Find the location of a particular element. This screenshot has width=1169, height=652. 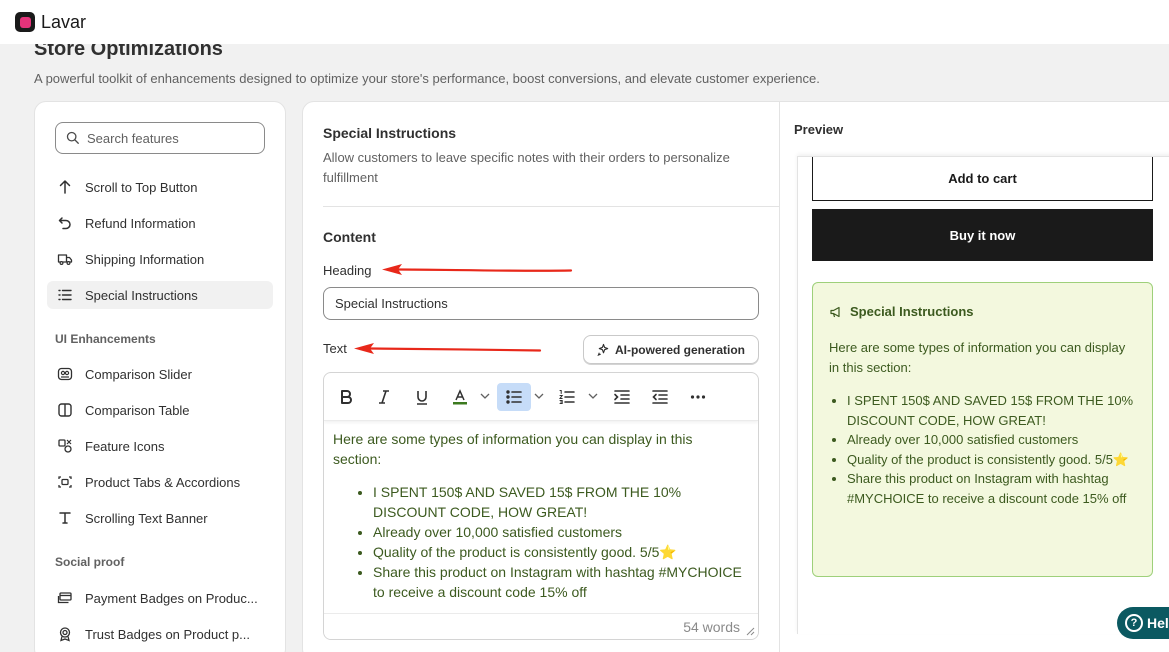

indent-button is located at coordinates (622, 397).